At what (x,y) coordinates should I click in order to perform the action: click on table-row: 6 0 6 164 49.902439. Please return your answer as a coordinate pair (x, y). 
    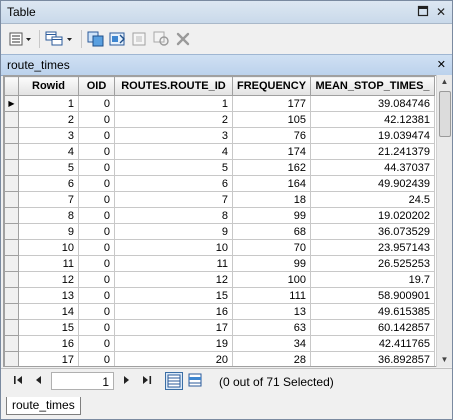
    Looking at the image, I should click on (219, 183).